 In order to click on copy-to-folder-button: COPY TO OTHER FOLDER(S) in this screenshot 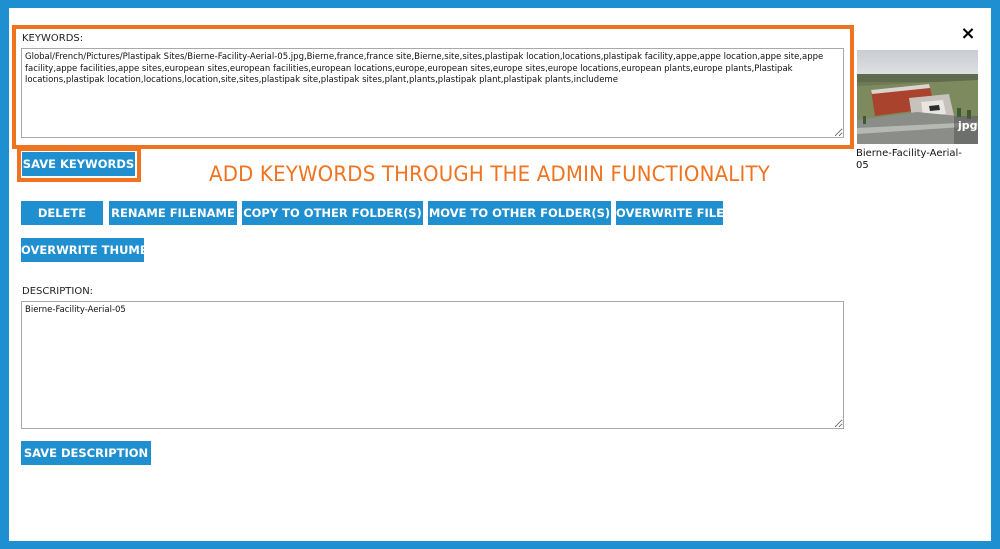, I will do `click(332, 213)`.